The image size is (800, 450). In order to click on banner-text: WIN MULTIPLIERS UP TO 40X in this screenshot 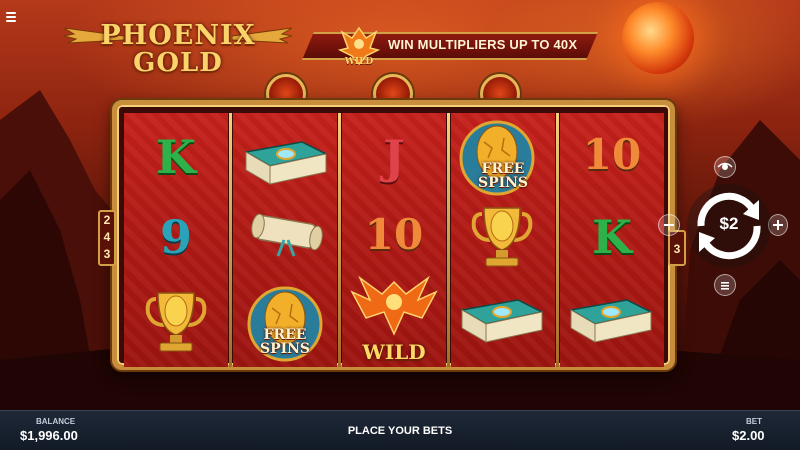, I will do `click(483, 44)`.